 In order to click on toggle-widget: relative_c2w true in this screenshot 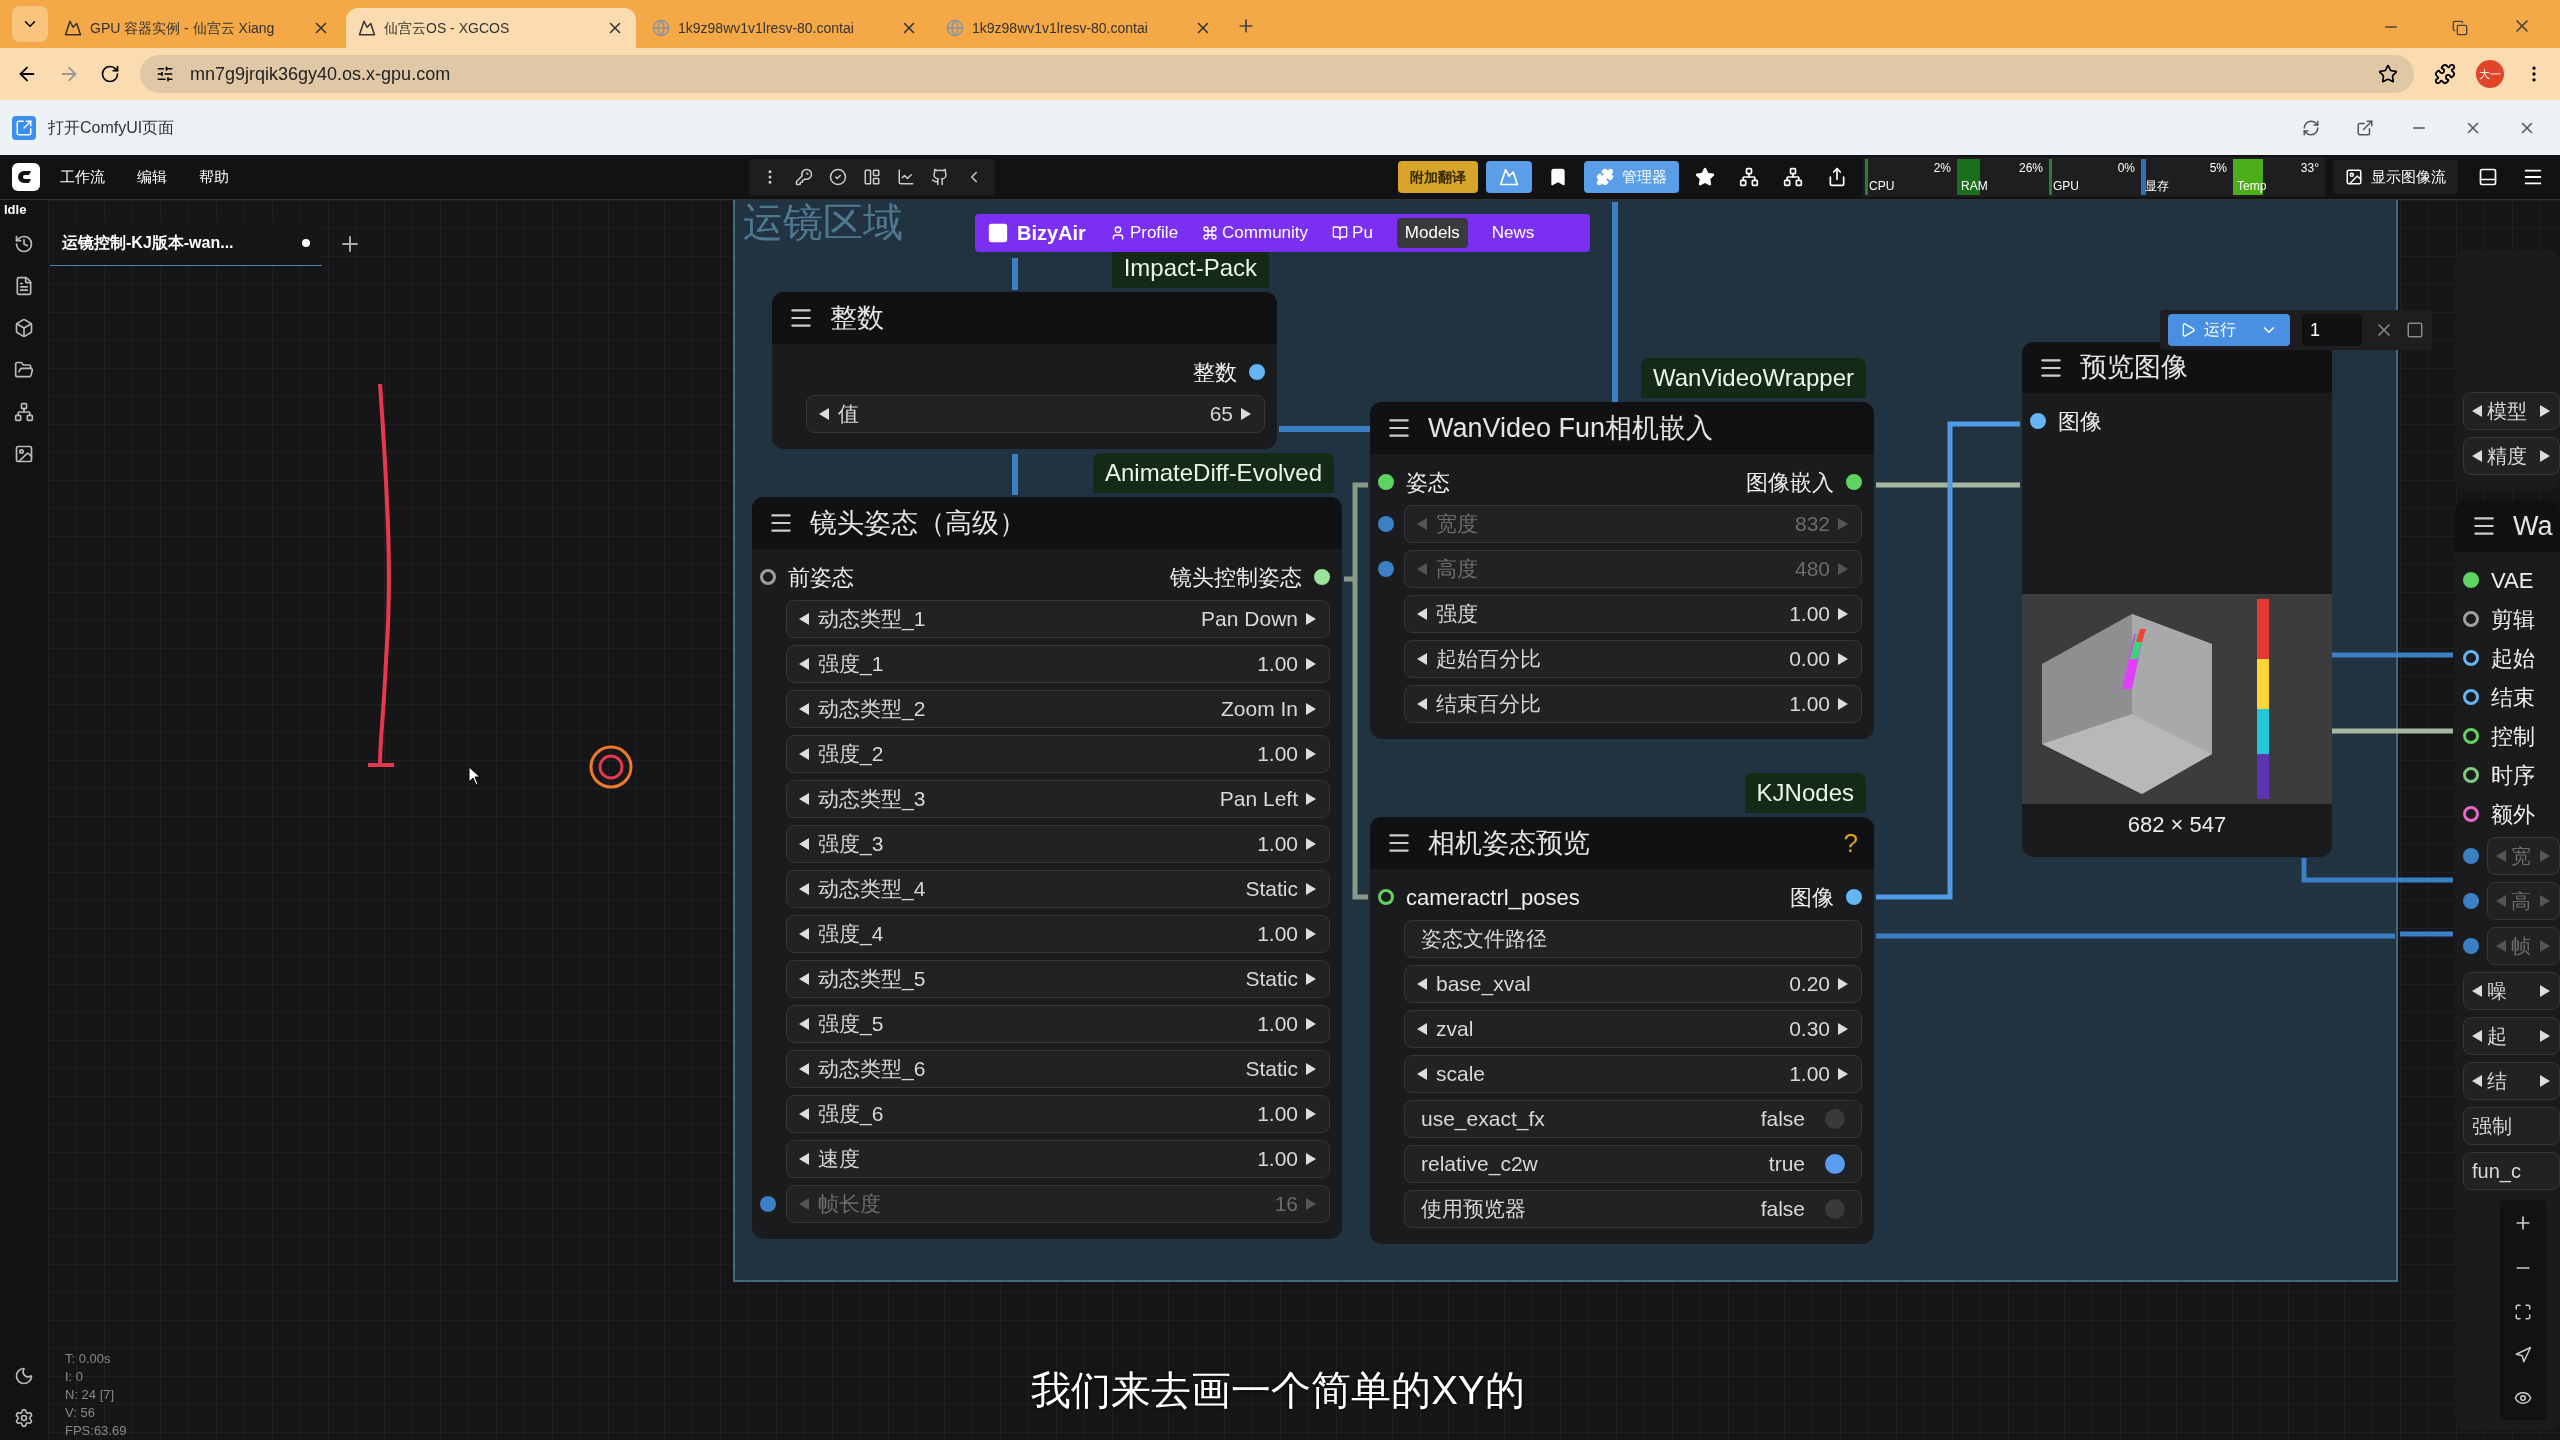, I will do `click(1633, 1164)`.